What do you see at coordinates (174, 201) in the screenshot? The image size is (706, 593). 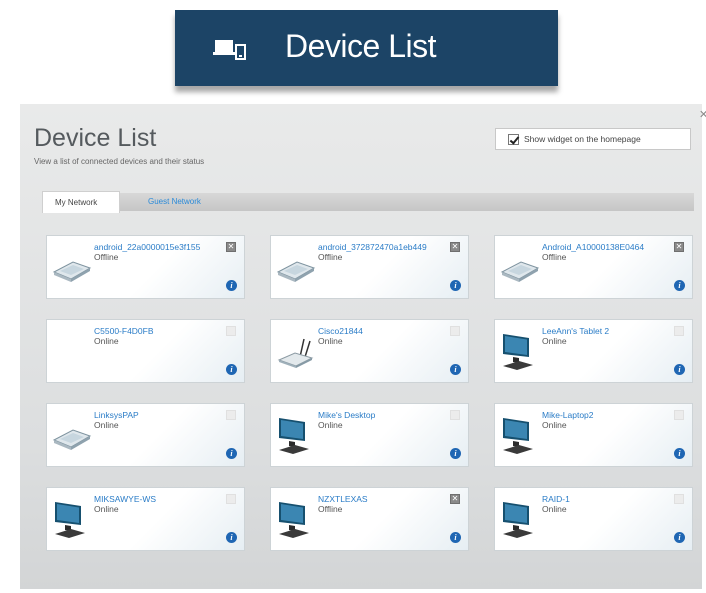 I see `tab-guest-network: Guest Network` at bounding box center [174, 201].